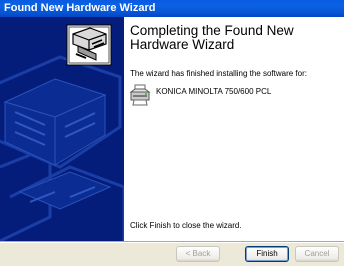 The height and width of the screenshot is (266, 344). What do you see at coordinates (212, 37) in the screenshot?
I see `page-title: Completing the Found New Hardware Wizard` at bounding box center [212, 37].